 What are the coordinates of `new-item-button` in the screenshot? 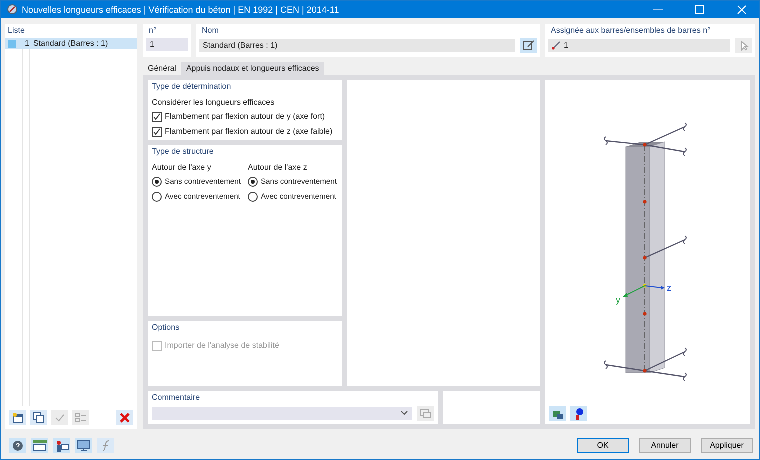 It's located at (17, 417).